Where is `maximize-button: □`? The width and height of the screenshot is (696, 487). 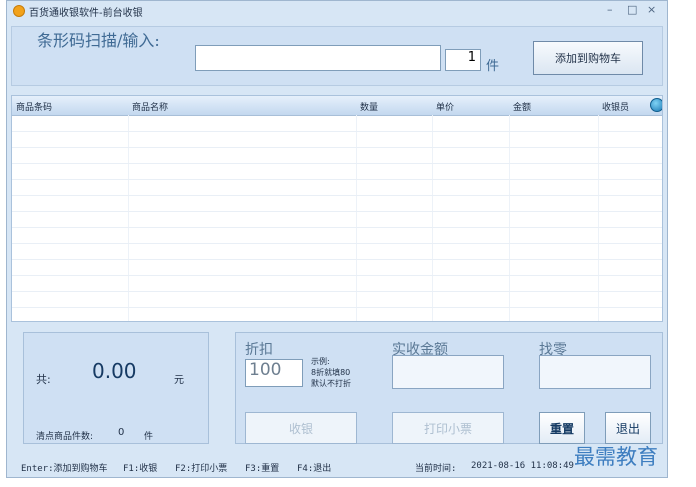 maximize-button: □ is located at coordinates (632, 9).